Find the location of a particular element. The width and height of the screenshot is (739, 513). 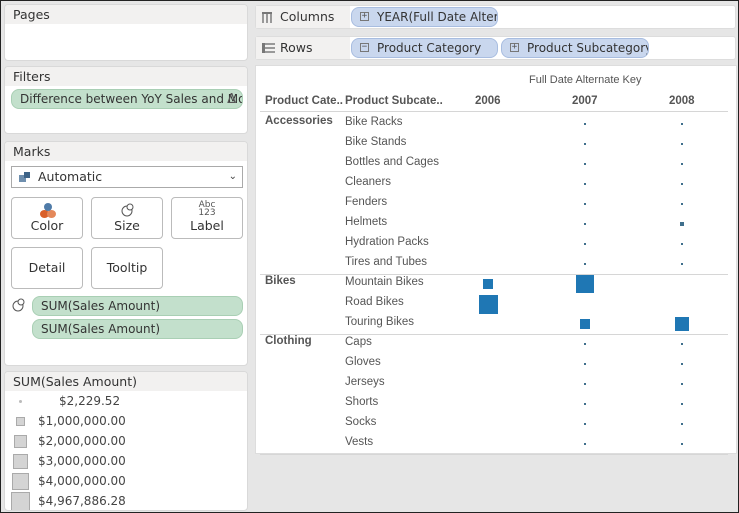

subcategory-label: Vests is located at coordinates (359, 442).